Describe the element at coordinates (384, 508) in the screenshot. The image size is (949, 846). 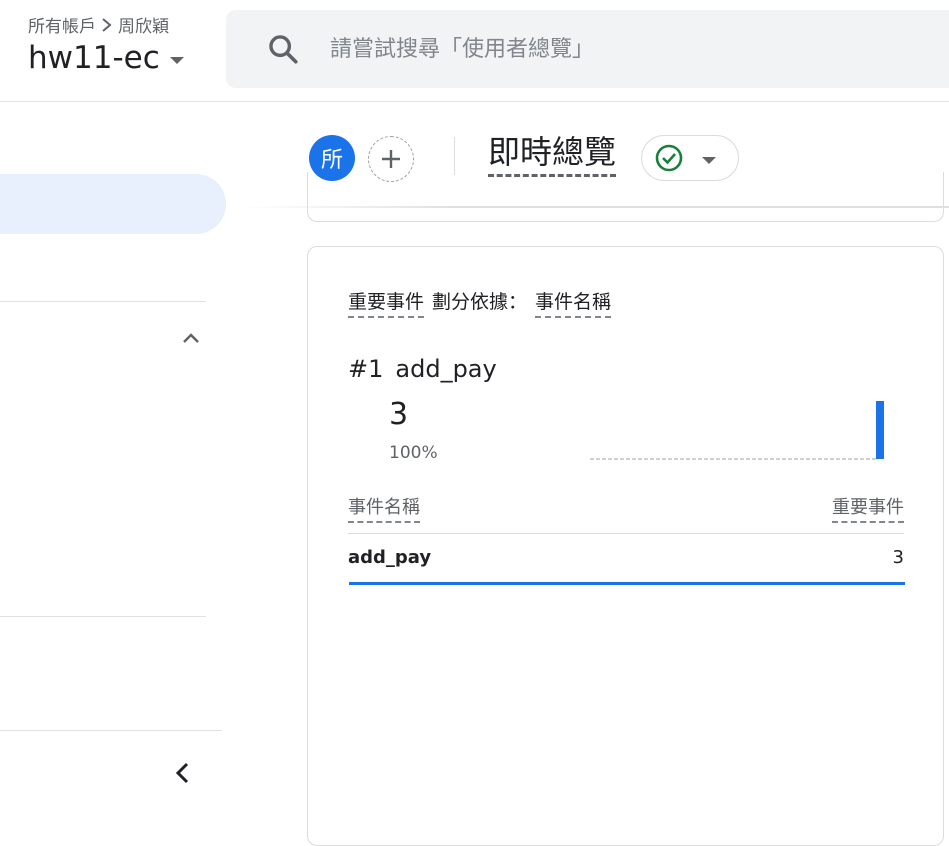
I see `column-header-event-name: 事件名稱` at that location.